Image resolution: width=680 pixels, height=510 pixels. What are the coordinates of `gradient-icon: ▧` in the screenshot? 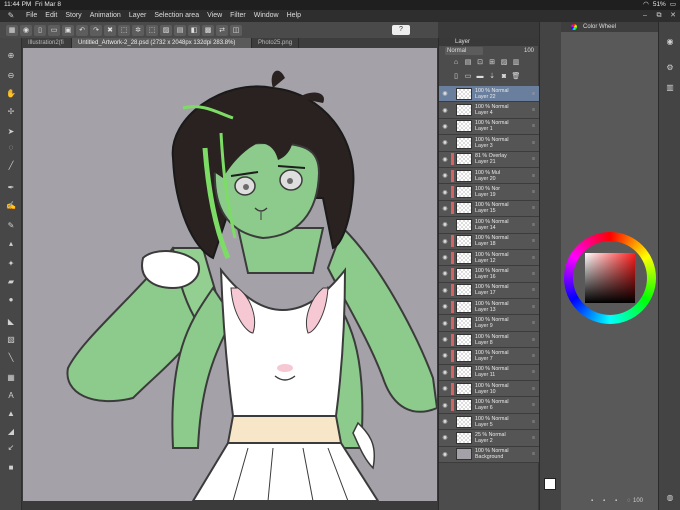 It's located at (11, 340).